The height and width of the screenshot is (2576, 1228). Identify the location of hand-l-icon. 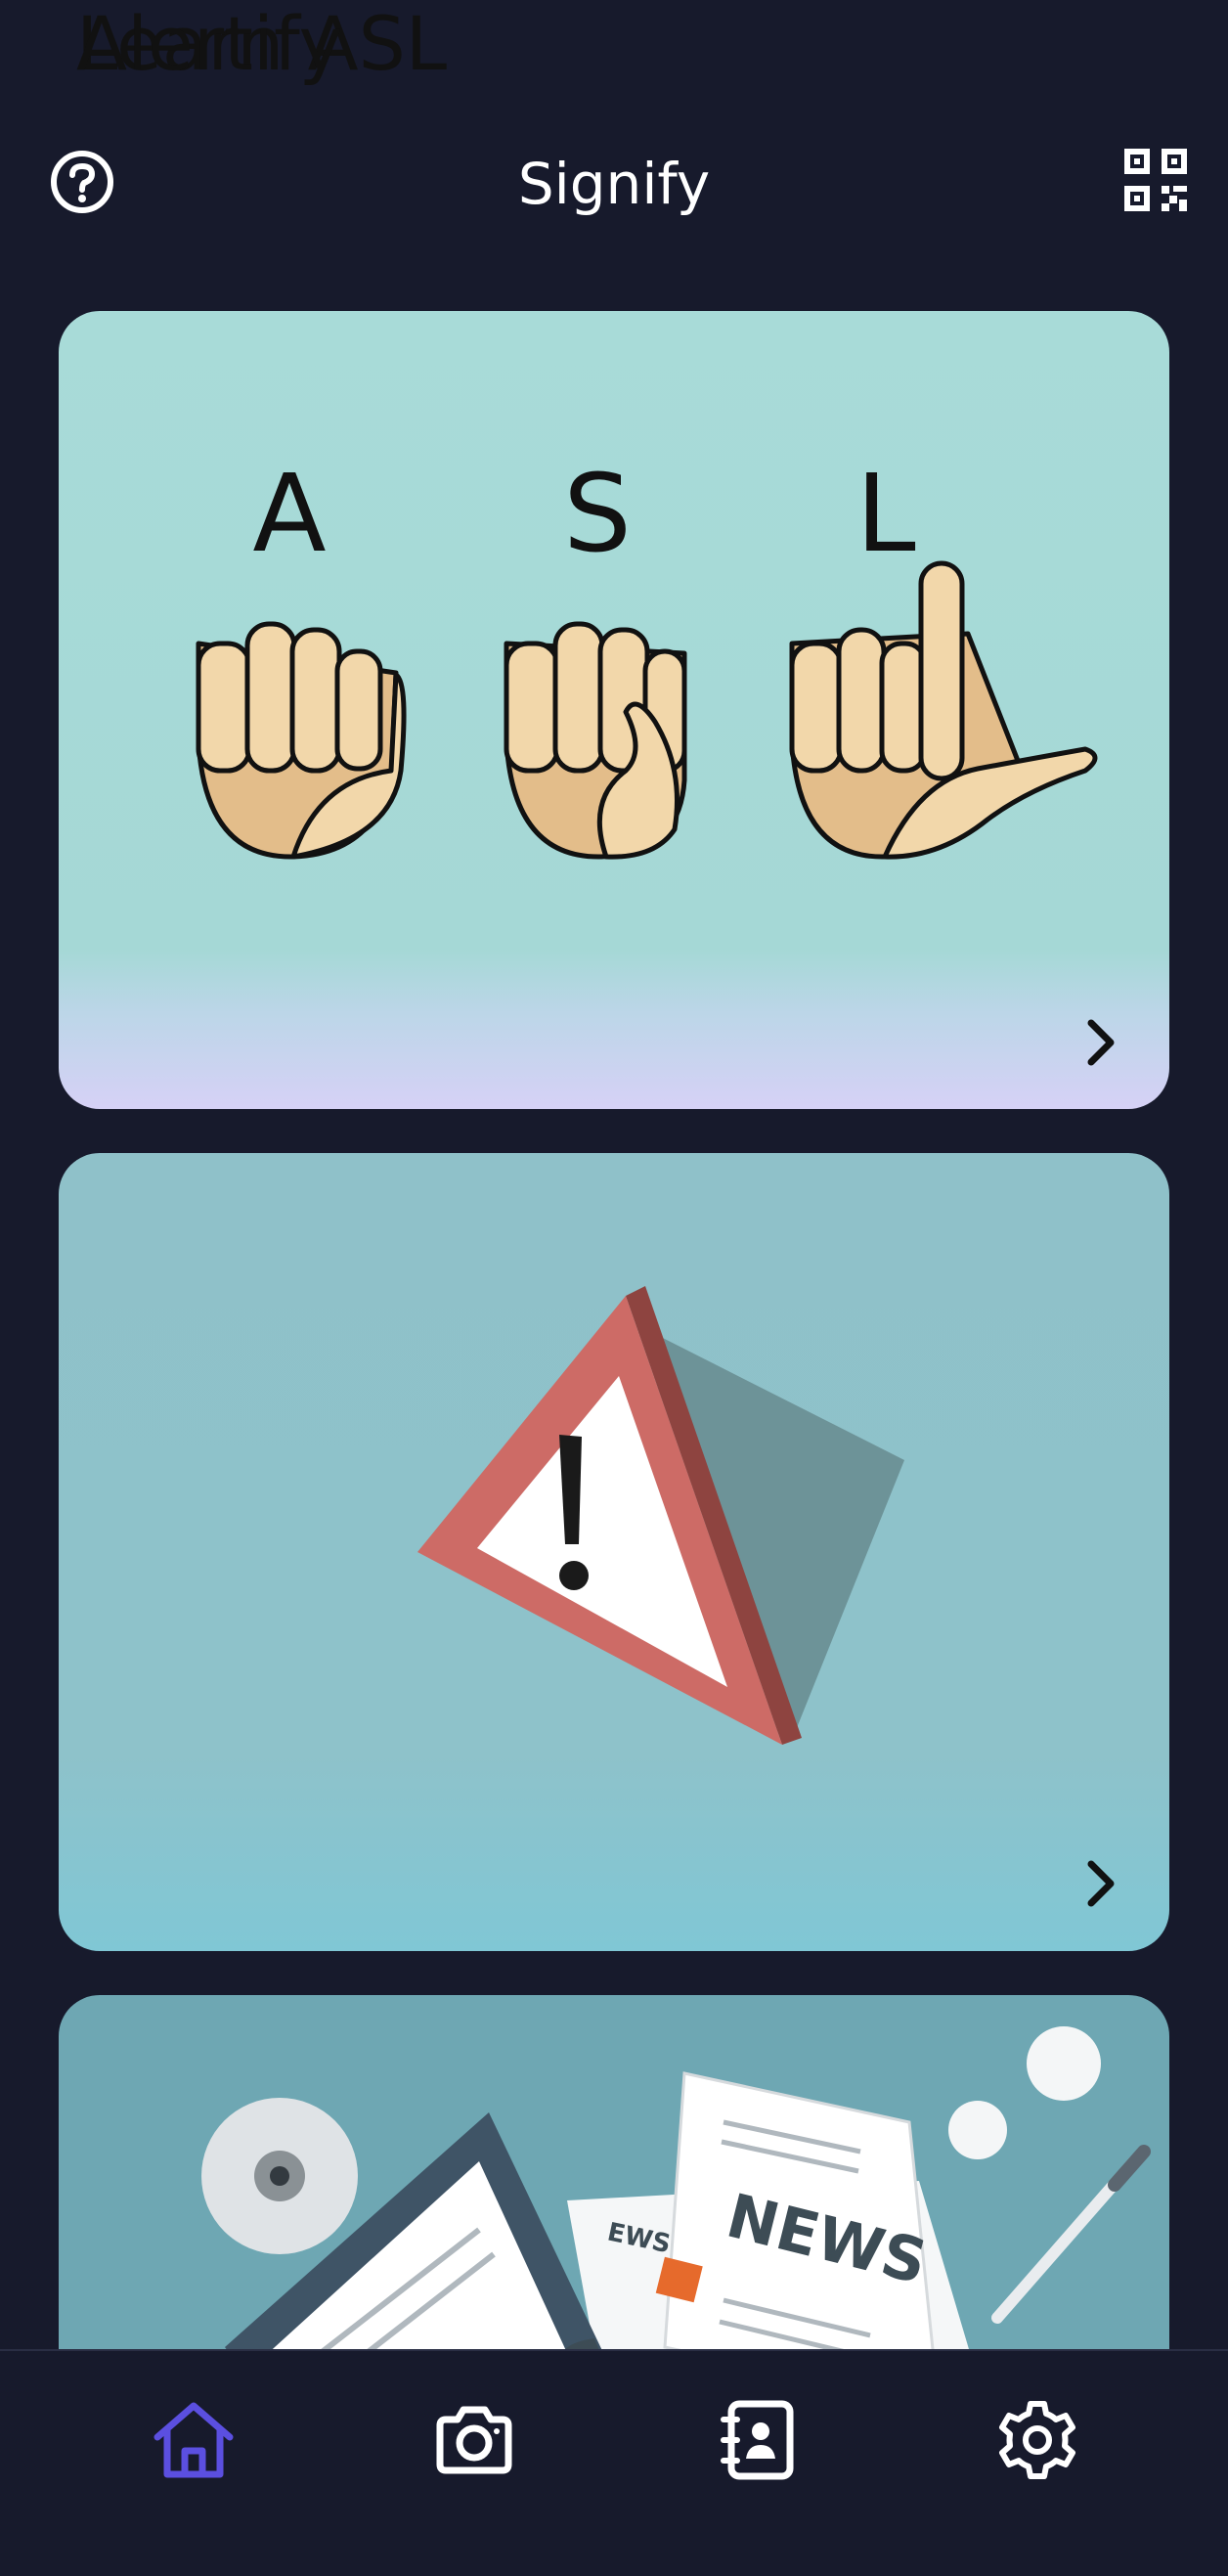
(943, 710).